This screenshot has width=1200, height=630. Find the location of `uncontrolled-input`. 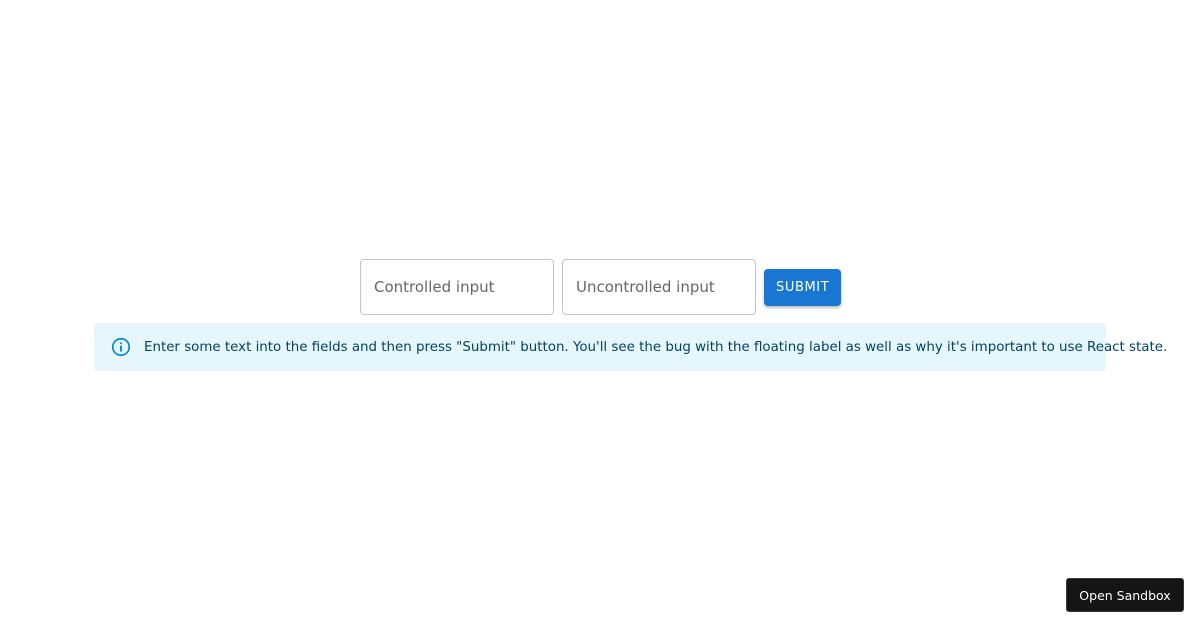

uncontrolled-input is located at coordinates (659, 287).